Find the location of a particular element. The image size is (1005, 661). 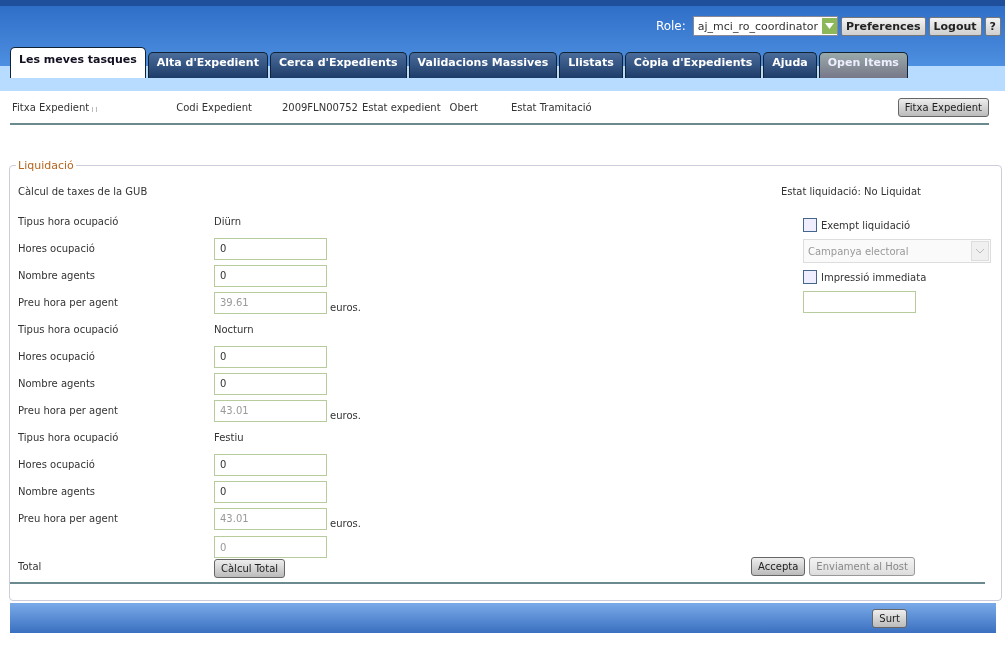

field-value: Festiu is located at coordinates (229, 437).